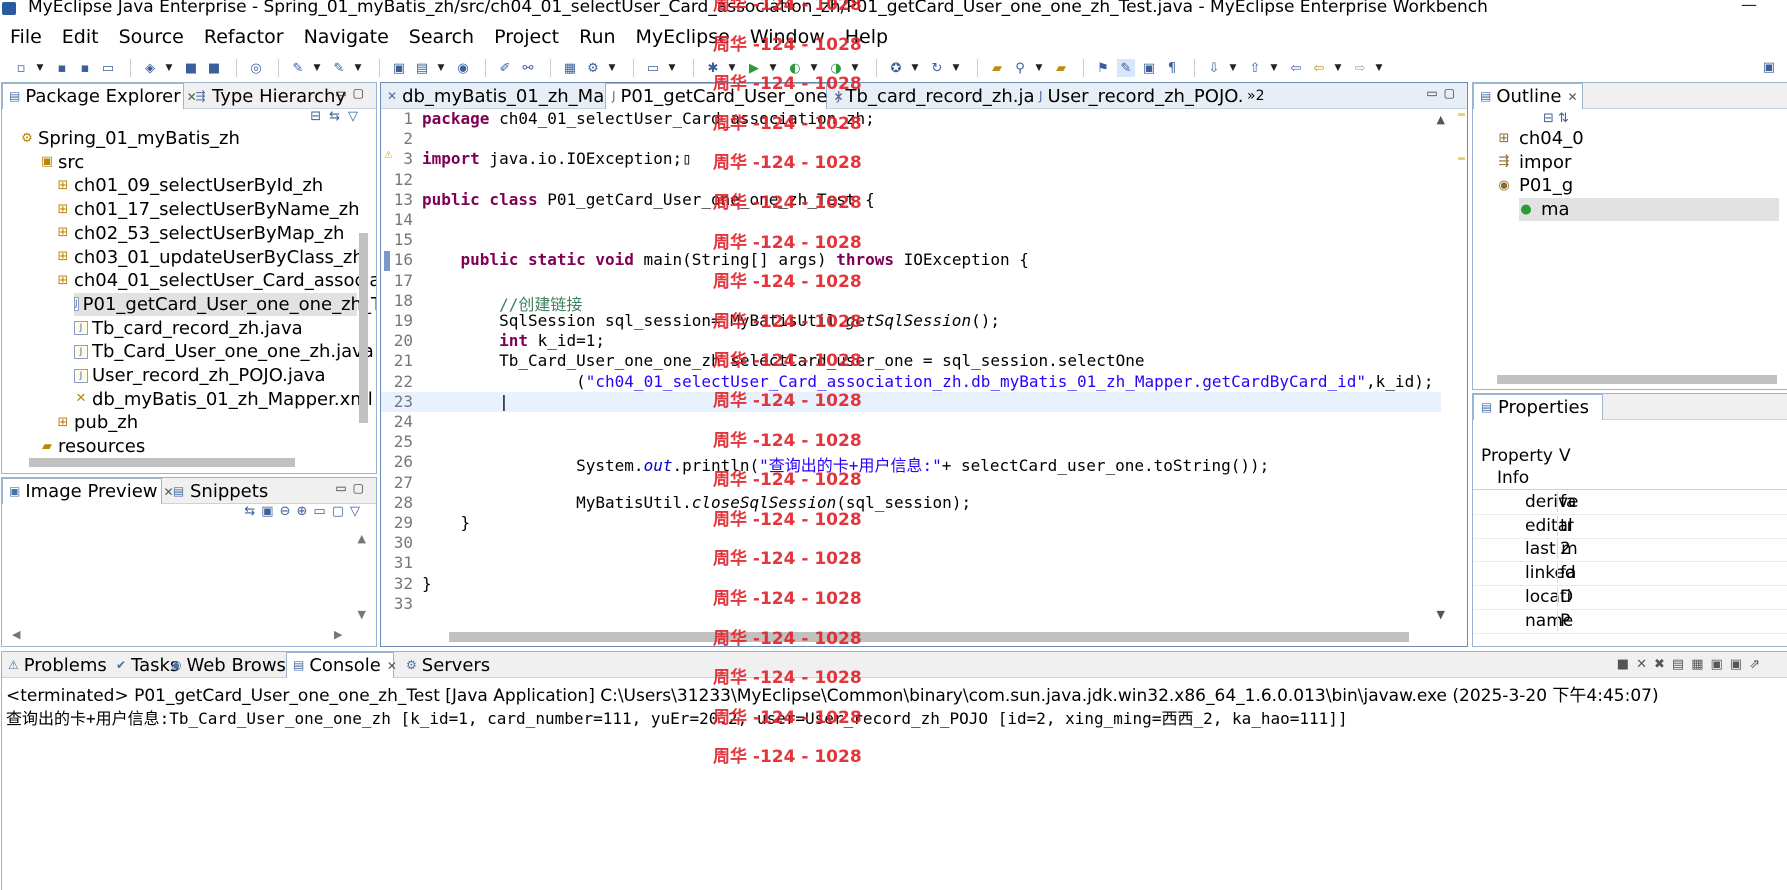 The image size is (1787, 890). Describe the element at coordinates (441, 68) in the screenshot. I see `report-dropdown-icon: ▼` at that location.